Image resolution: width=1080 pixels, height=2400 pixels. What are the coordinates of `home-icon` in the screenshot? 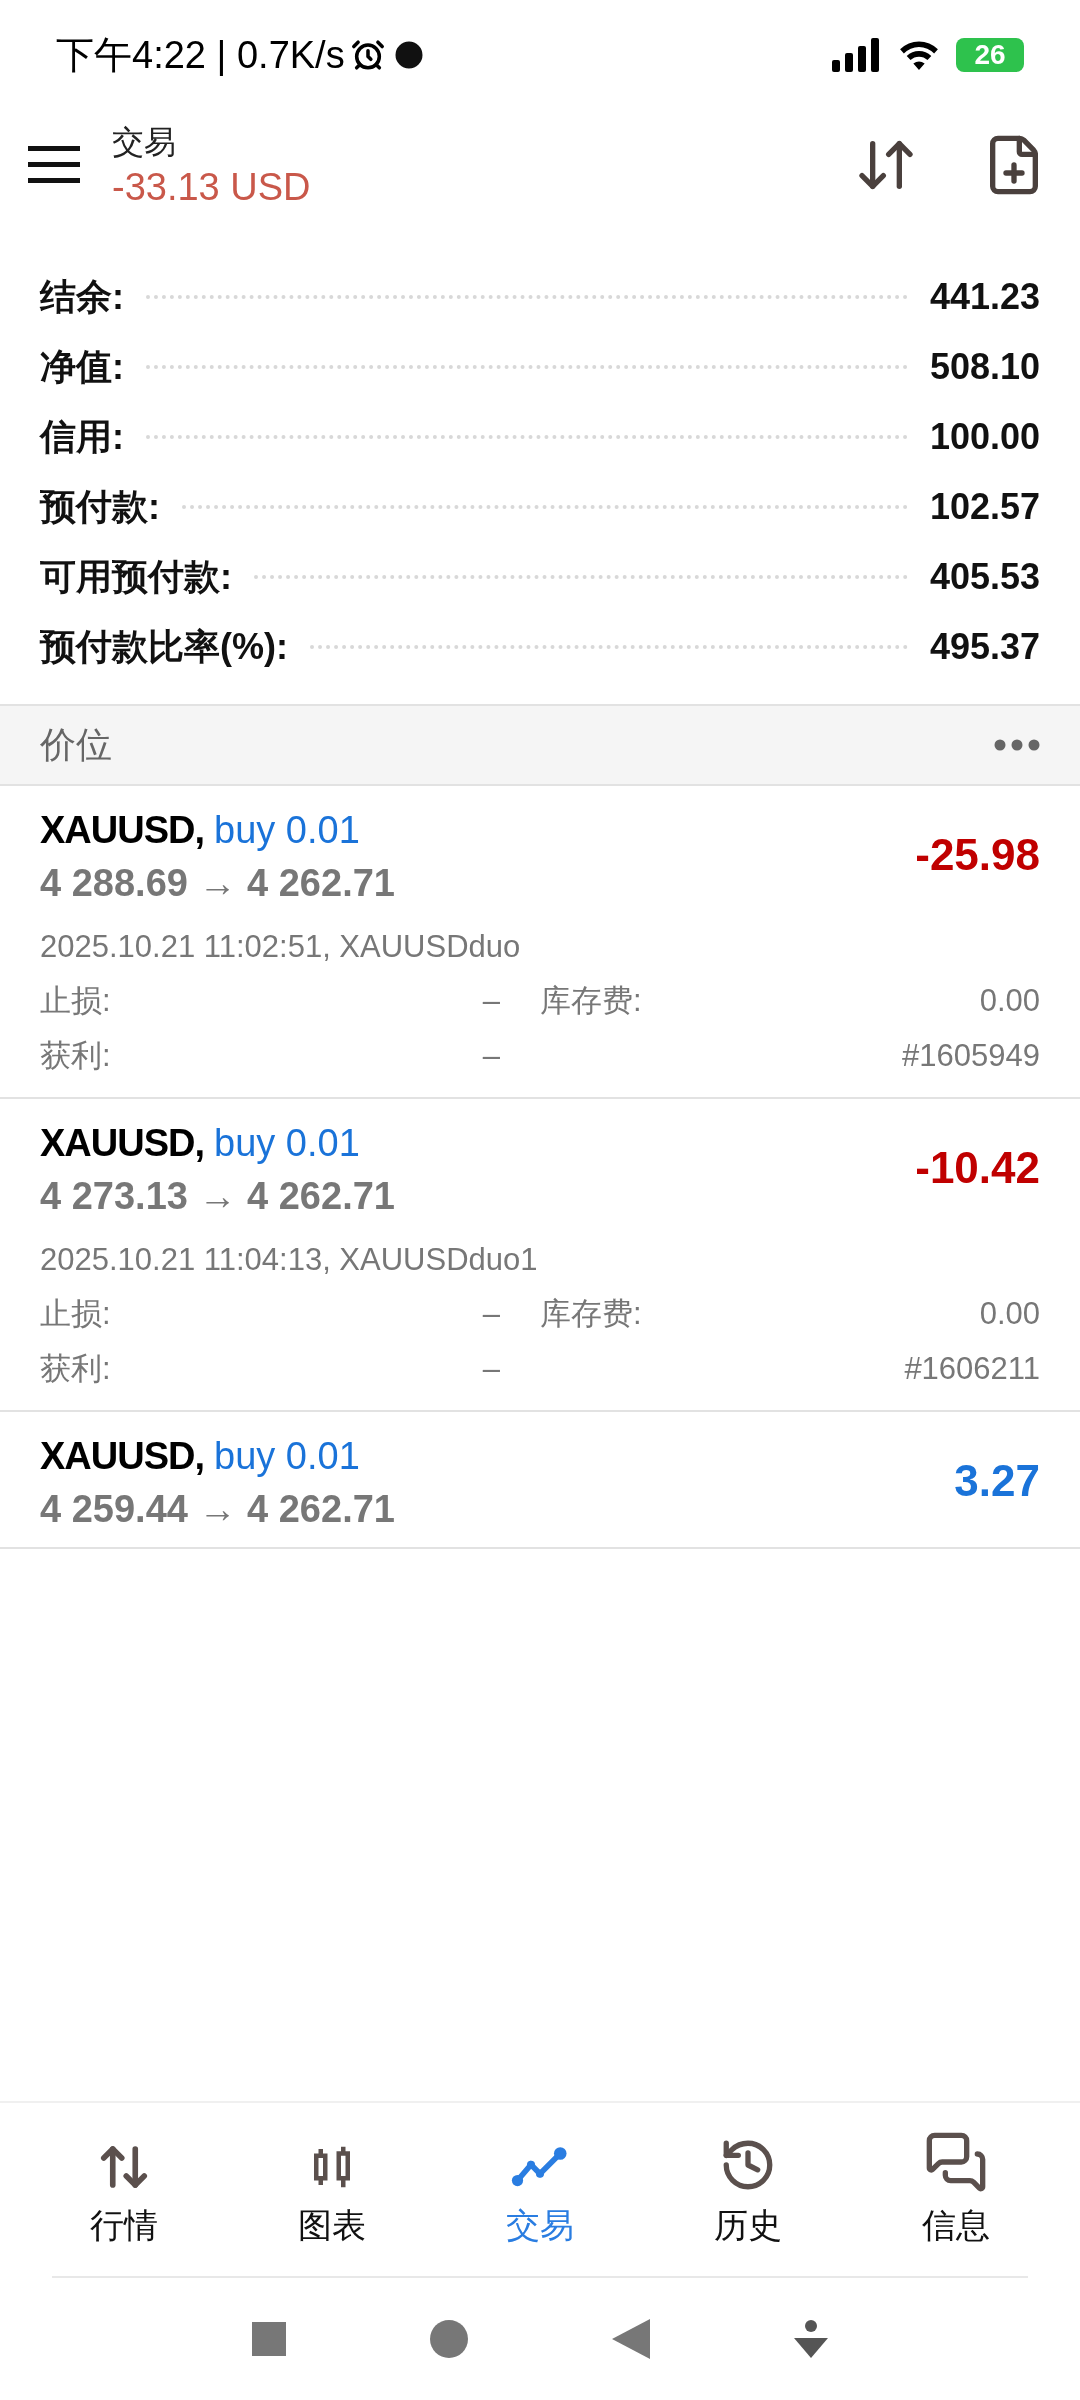 It's located at (449, 2339).